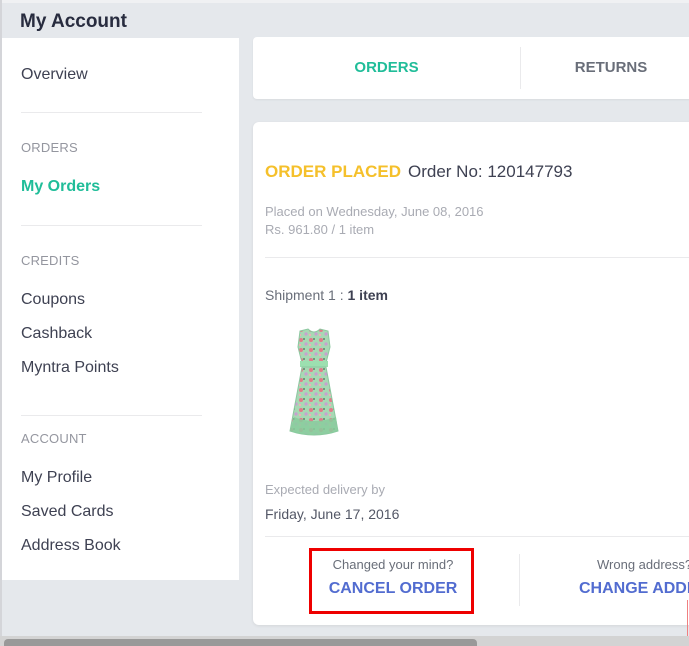  Describe the element at coordinates (325, 489) in the screenshot. I see `expected-delivery-label: Expected delivery by` at that location.